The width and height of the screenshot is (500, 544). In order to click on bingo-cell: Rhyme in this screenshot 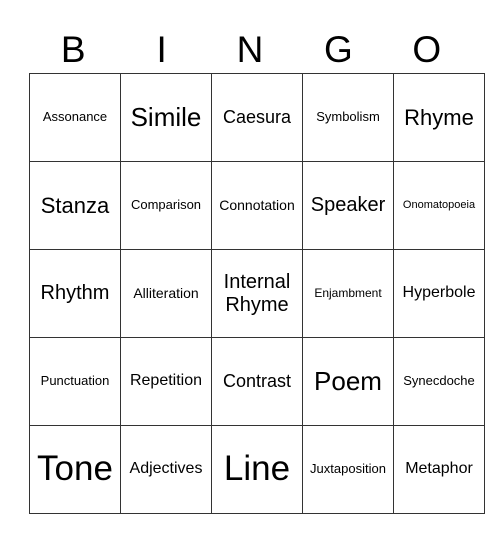, I will do `click(439, 117)`.